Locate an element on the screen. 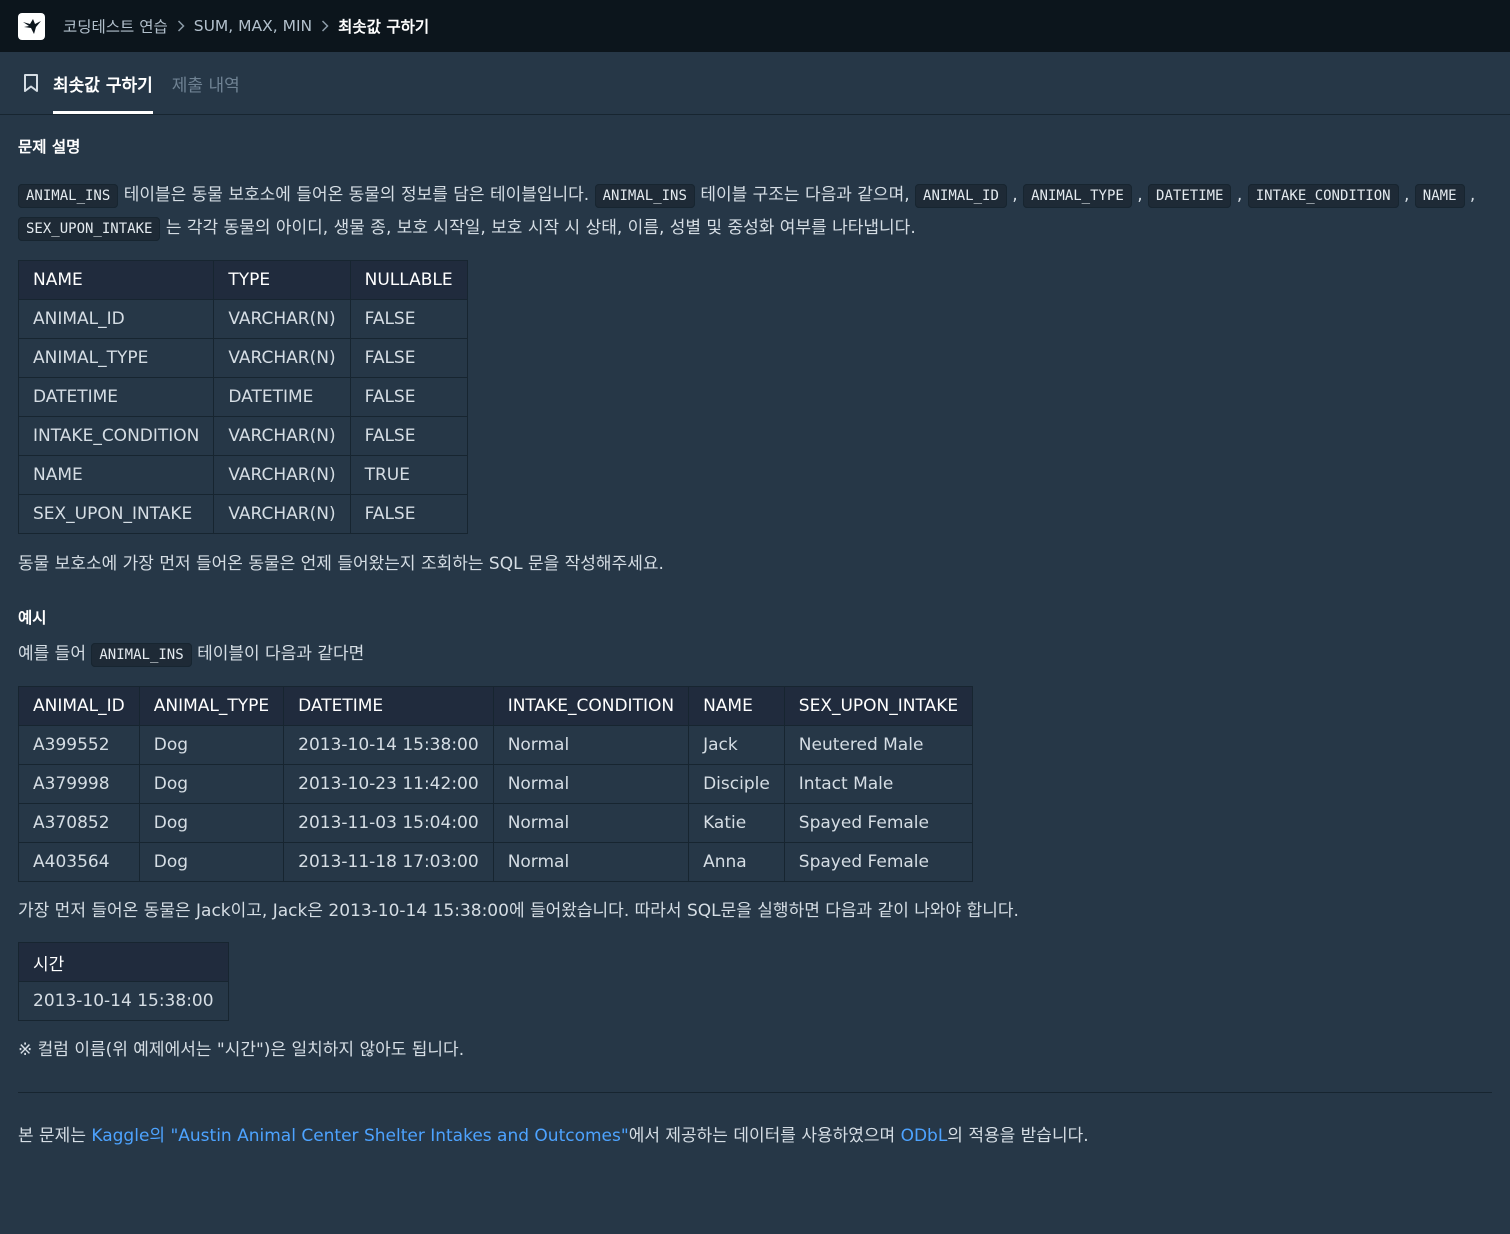 The image size is (1510, 1234). bookmark-icon is located at coordinates (31, 83).